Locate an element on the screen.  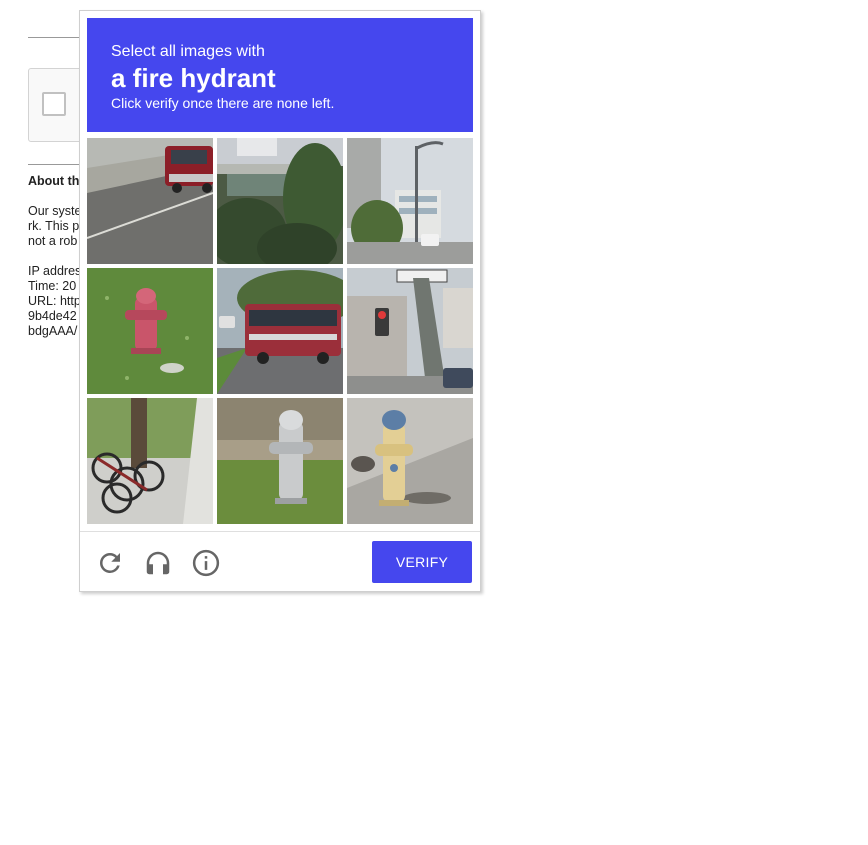
info-button is located at coordinates (206, 563).